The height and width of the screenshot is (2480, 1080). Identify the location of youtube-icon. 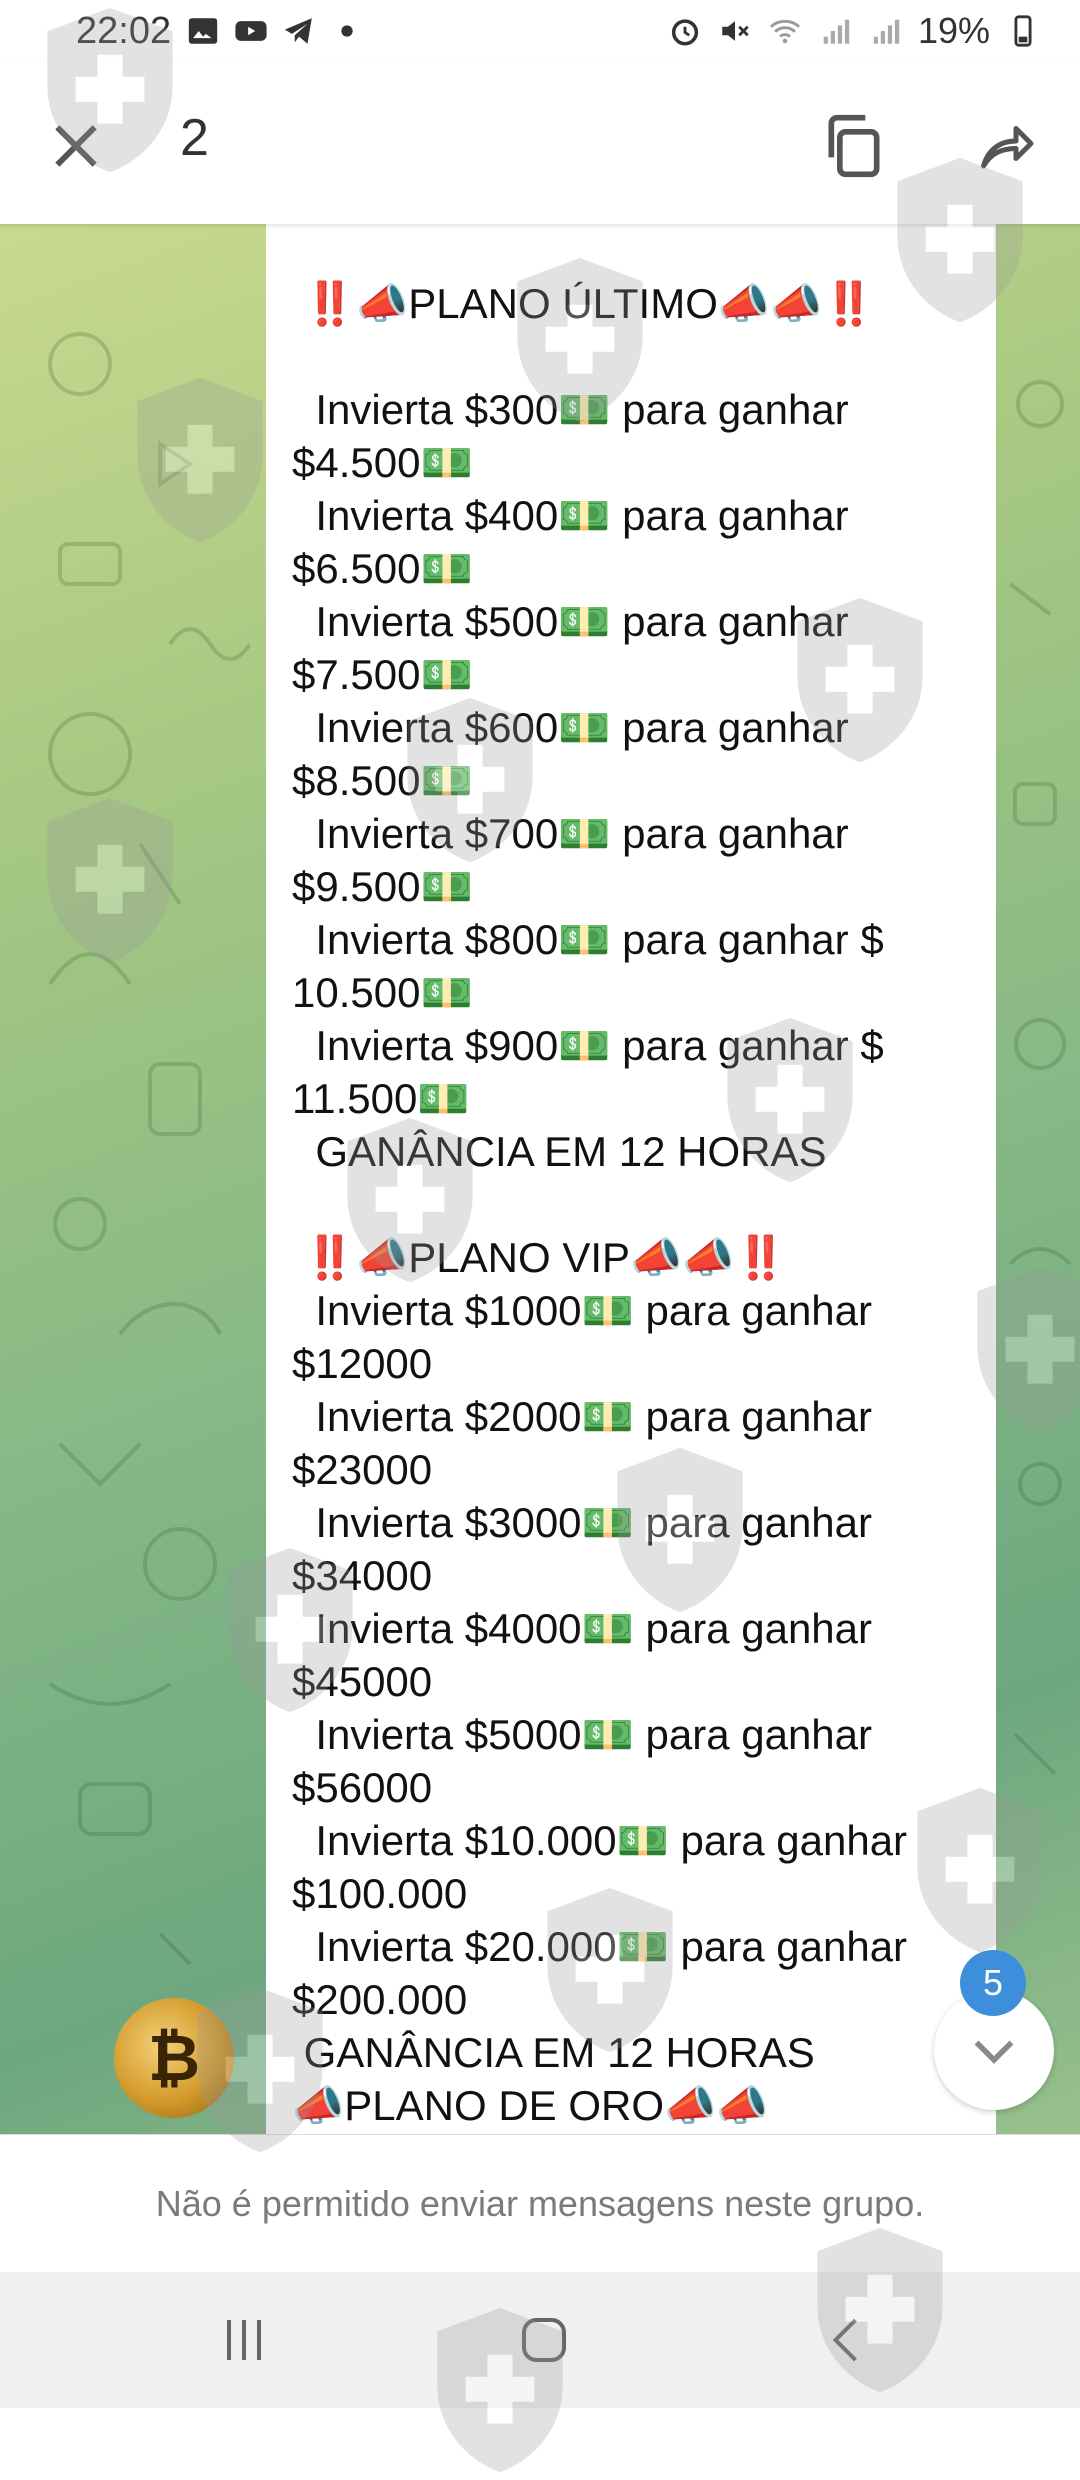
(251, 31).